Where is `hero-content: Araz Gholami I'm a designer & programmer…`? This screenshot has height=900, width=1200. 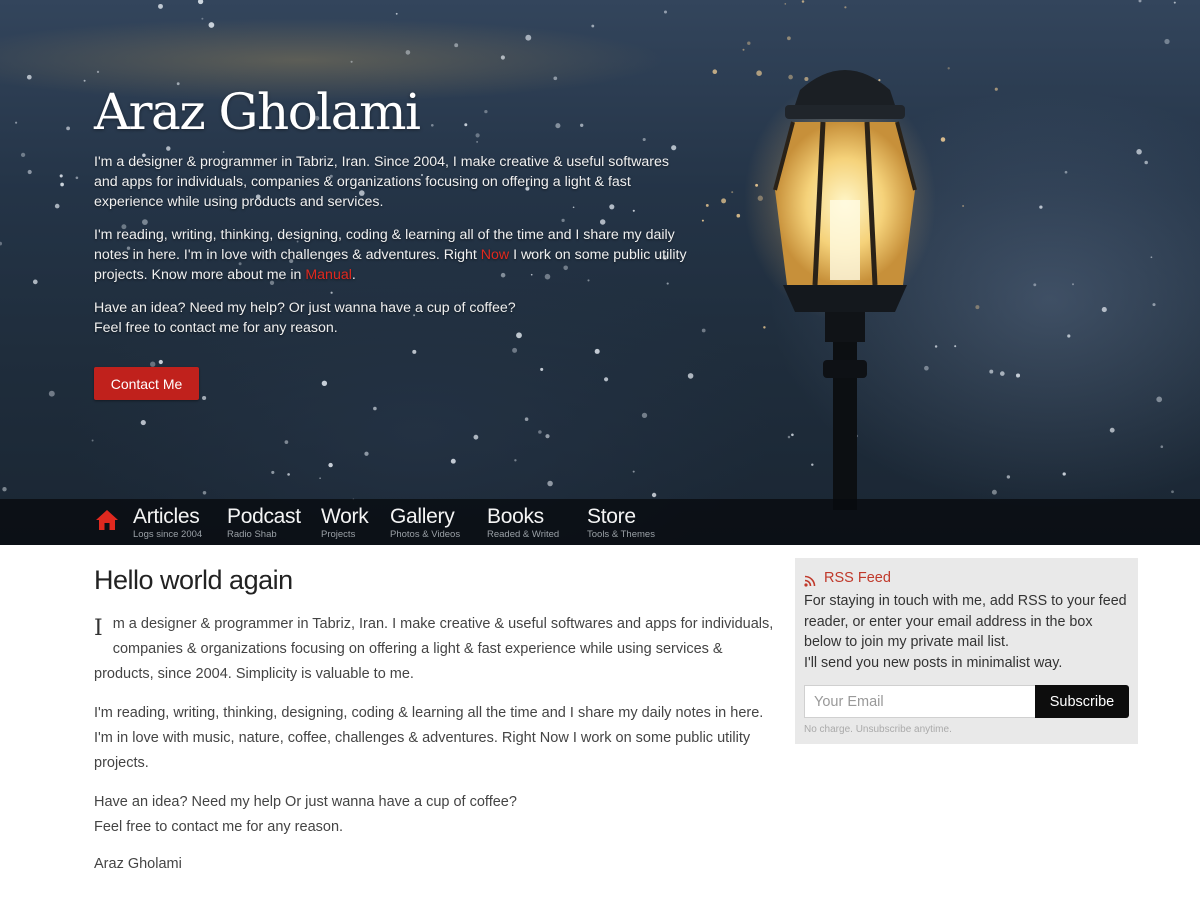 hero-content: Araz Gholami I'm a designer & programmer… is located at coordinates (394, 216).